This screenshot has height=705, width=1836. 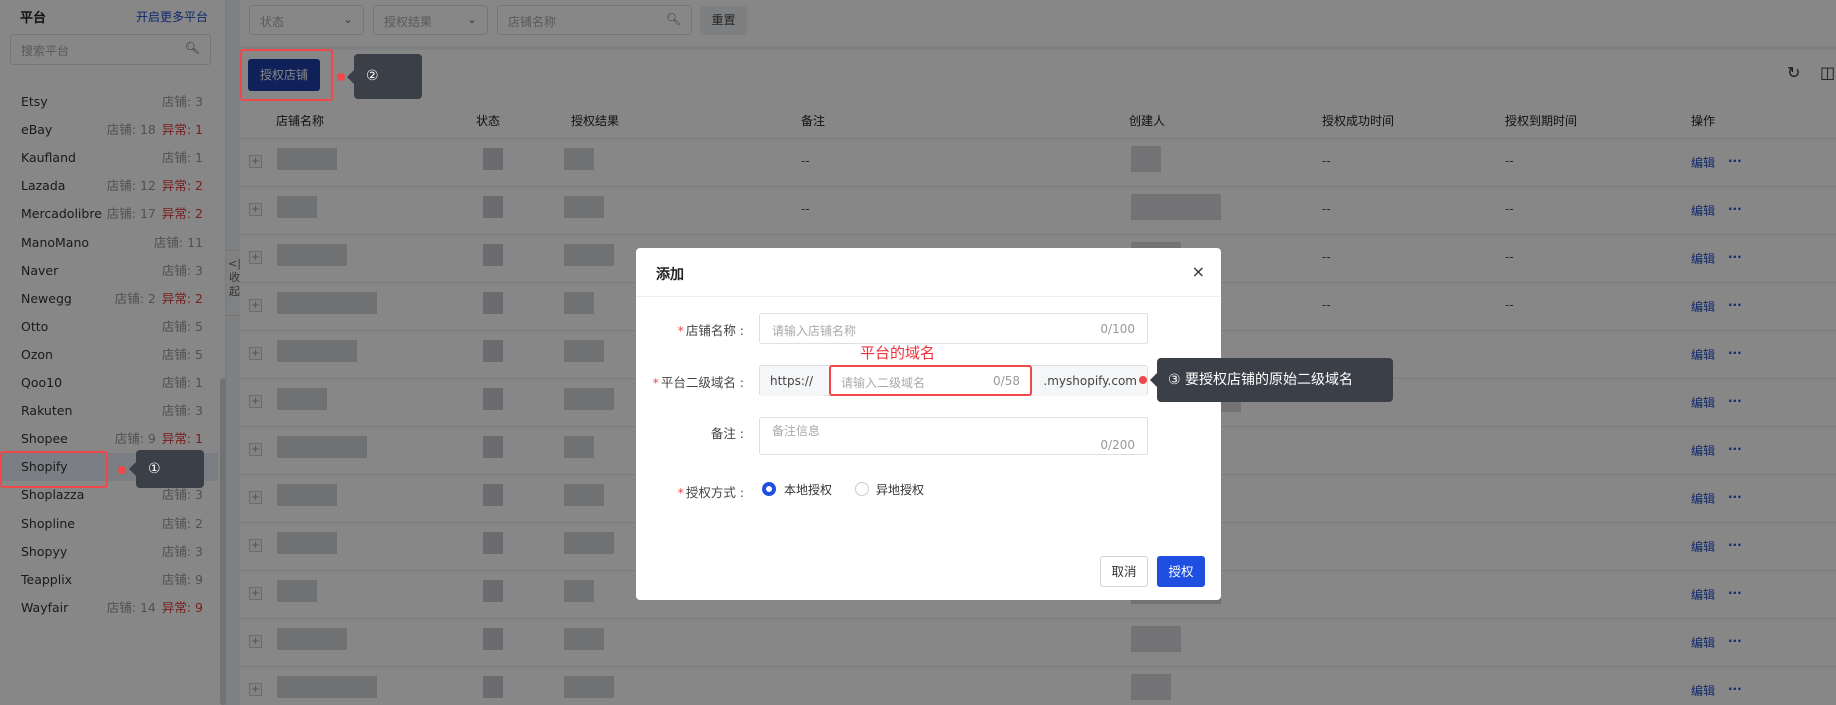 I want to click on placeholder: 请输入店铺名称, so click(x=814, y=331).